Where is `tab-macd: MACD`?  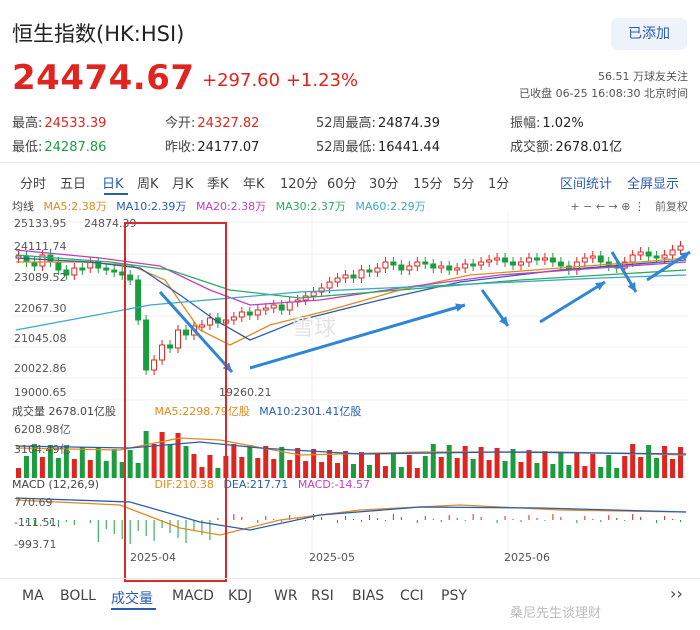 tab-macd: MACD is located at coordinates (193, 596).